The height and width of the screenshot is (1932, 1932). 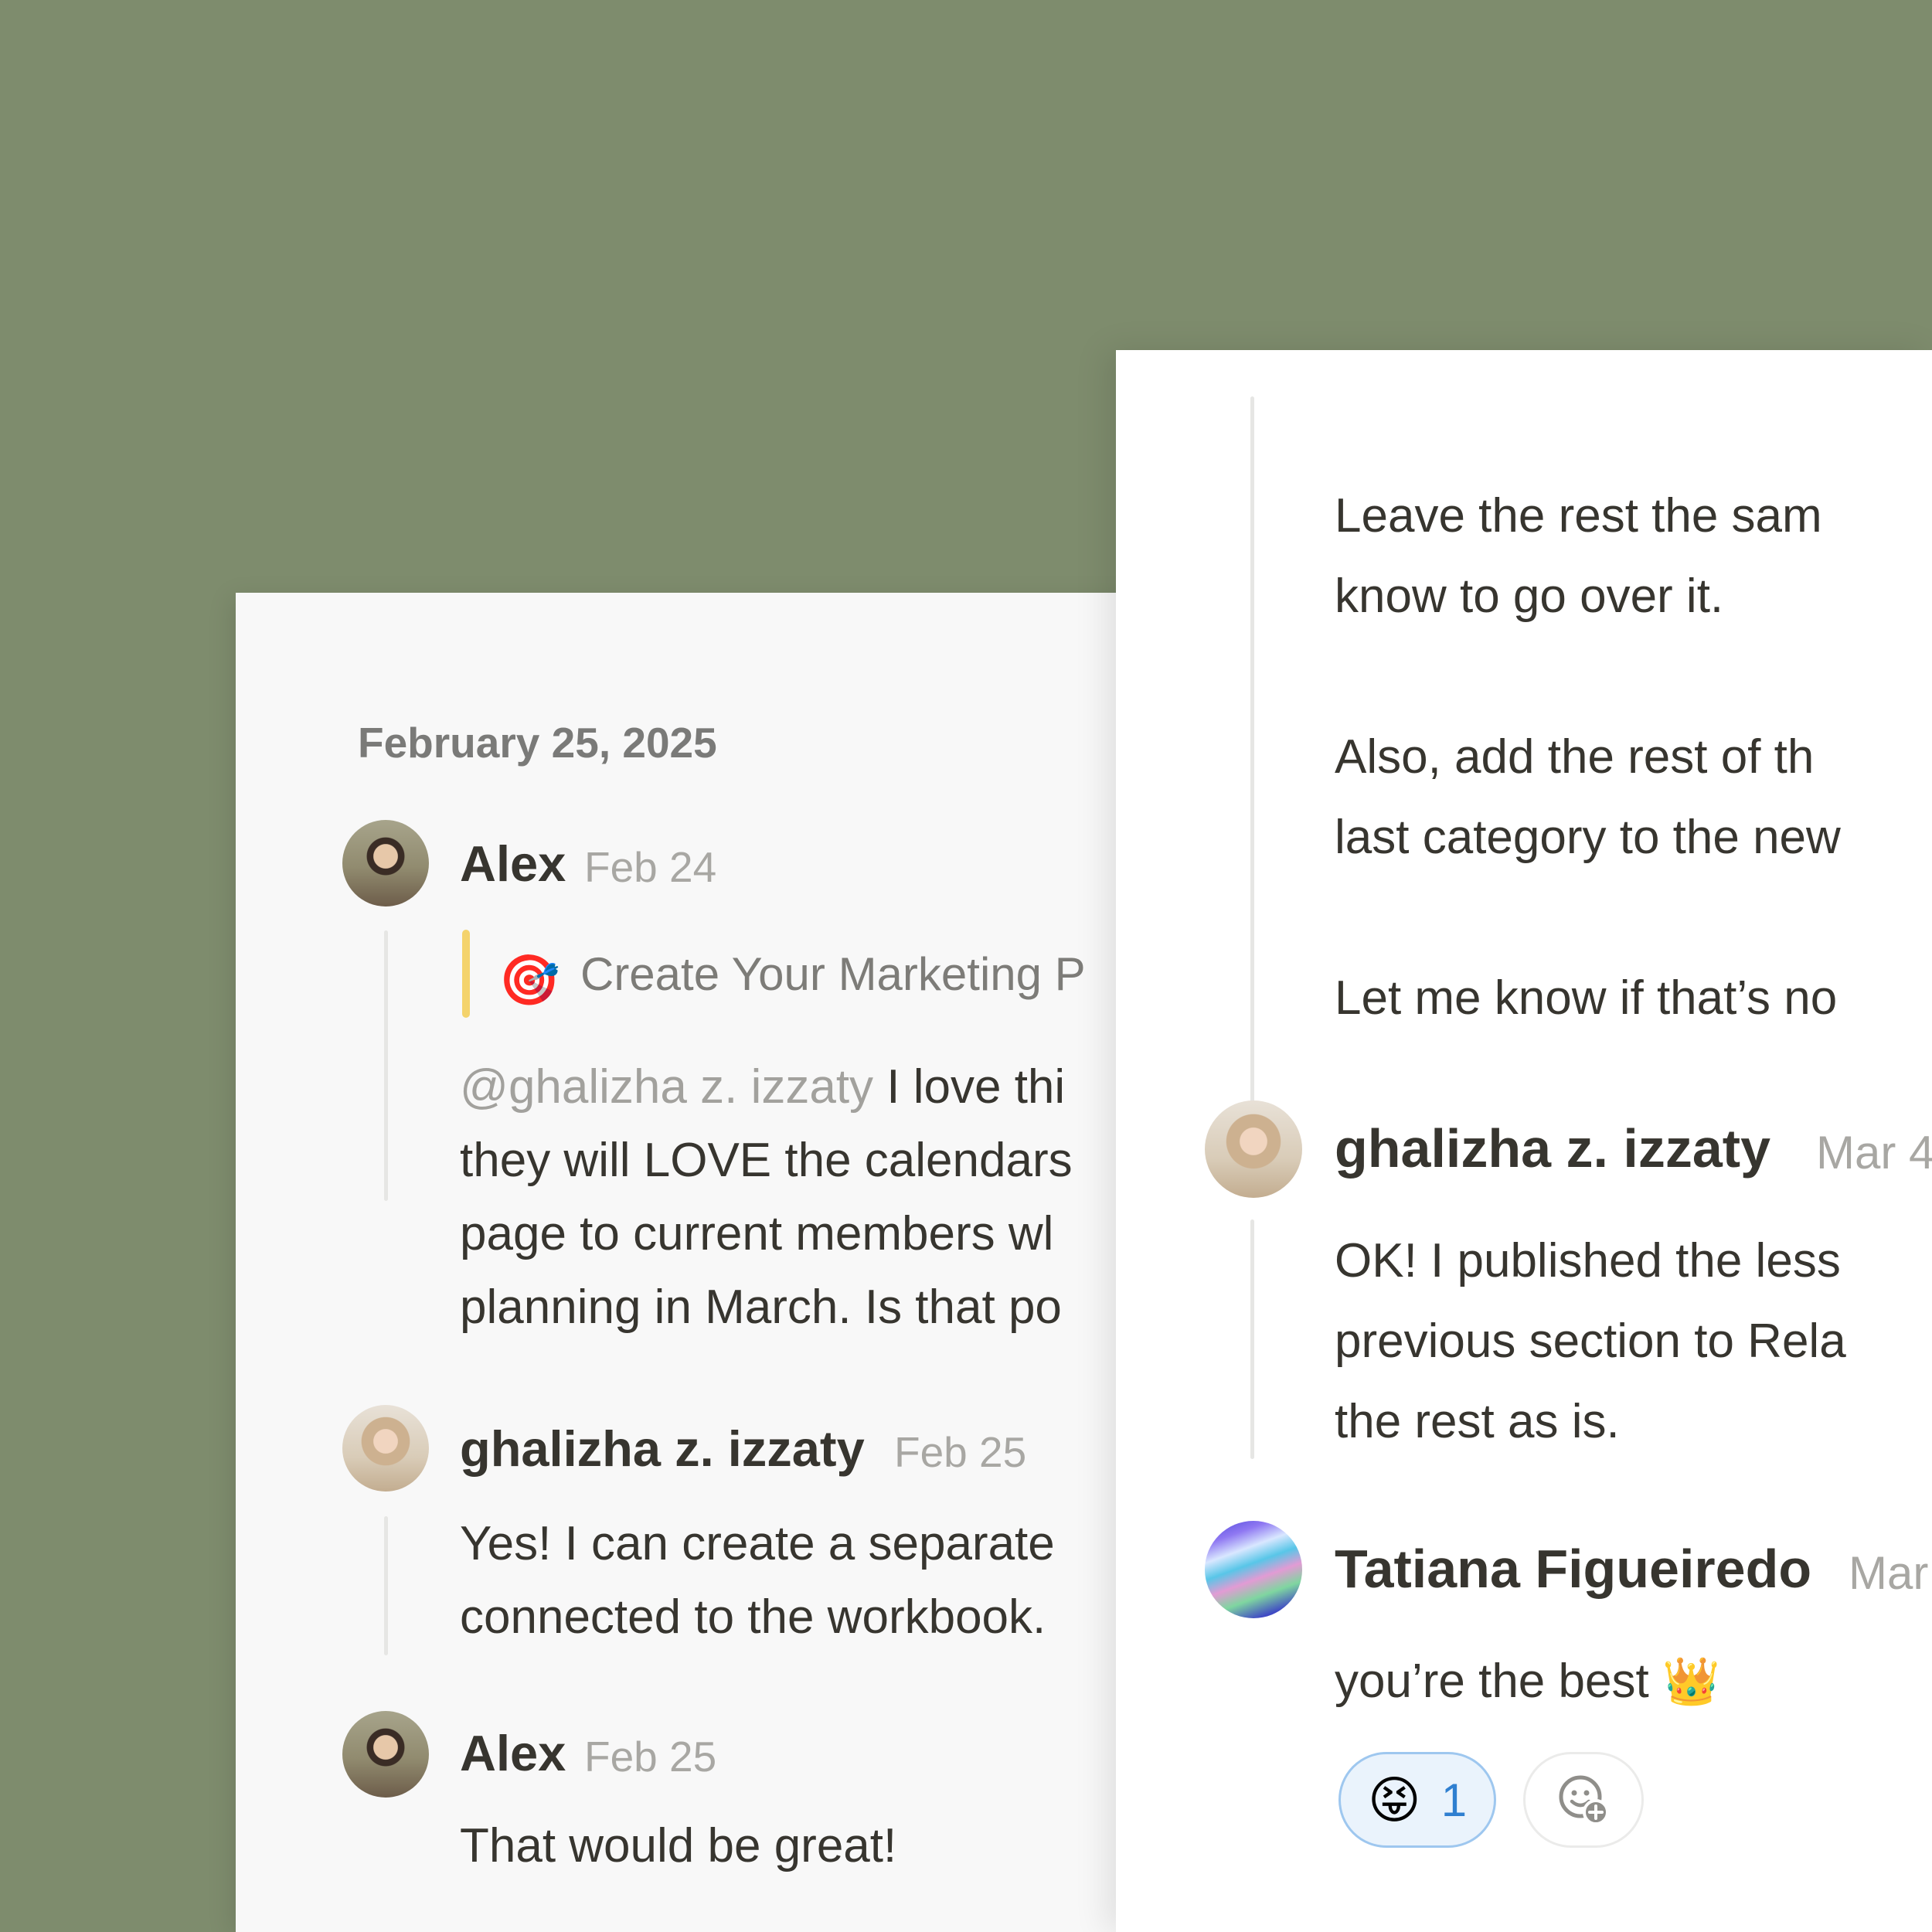 What do you see at coordinates (1575, 757) in the screenshot?
I see `comment-text-line: Also, add the rest of th` at bounding box center [1575, 757].